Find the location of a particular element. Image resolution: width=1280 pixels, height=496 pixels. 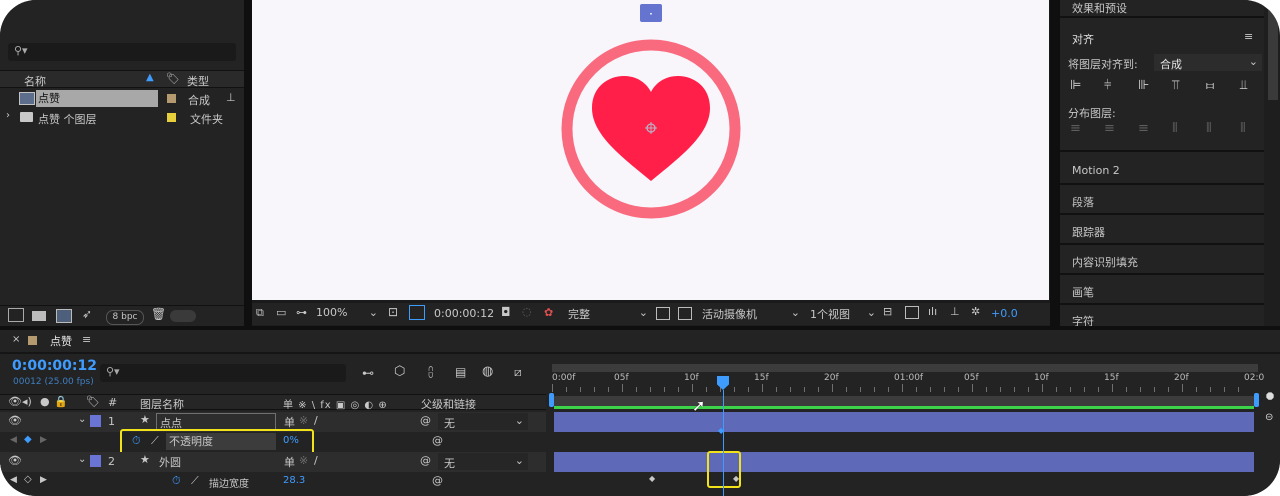

property-row-stroke-width: ◀ ◇ ▶ ⏱ ⟋ 描边宽度 28.3 @ is located at coordinates (273, 482).